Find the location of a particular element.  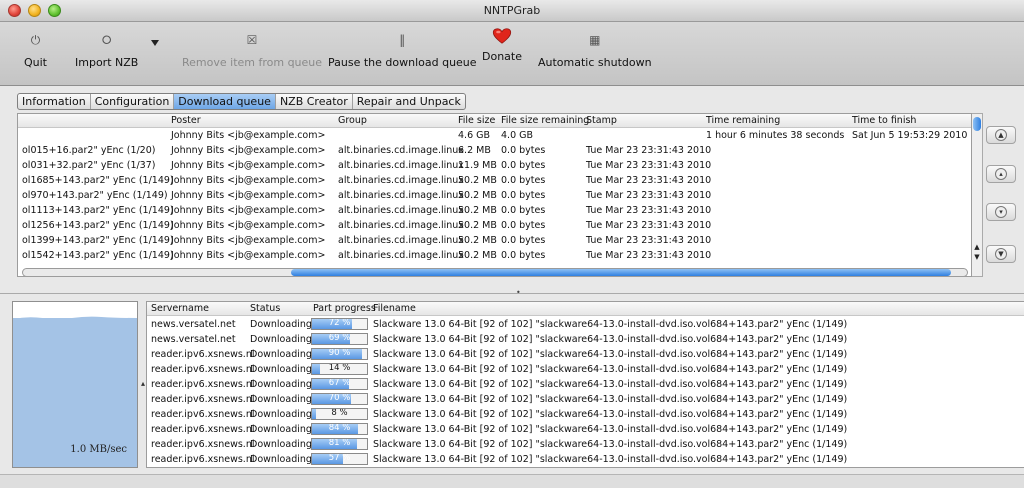

queue-vertical-scroll-thumb is located at coordinates (977, 124).